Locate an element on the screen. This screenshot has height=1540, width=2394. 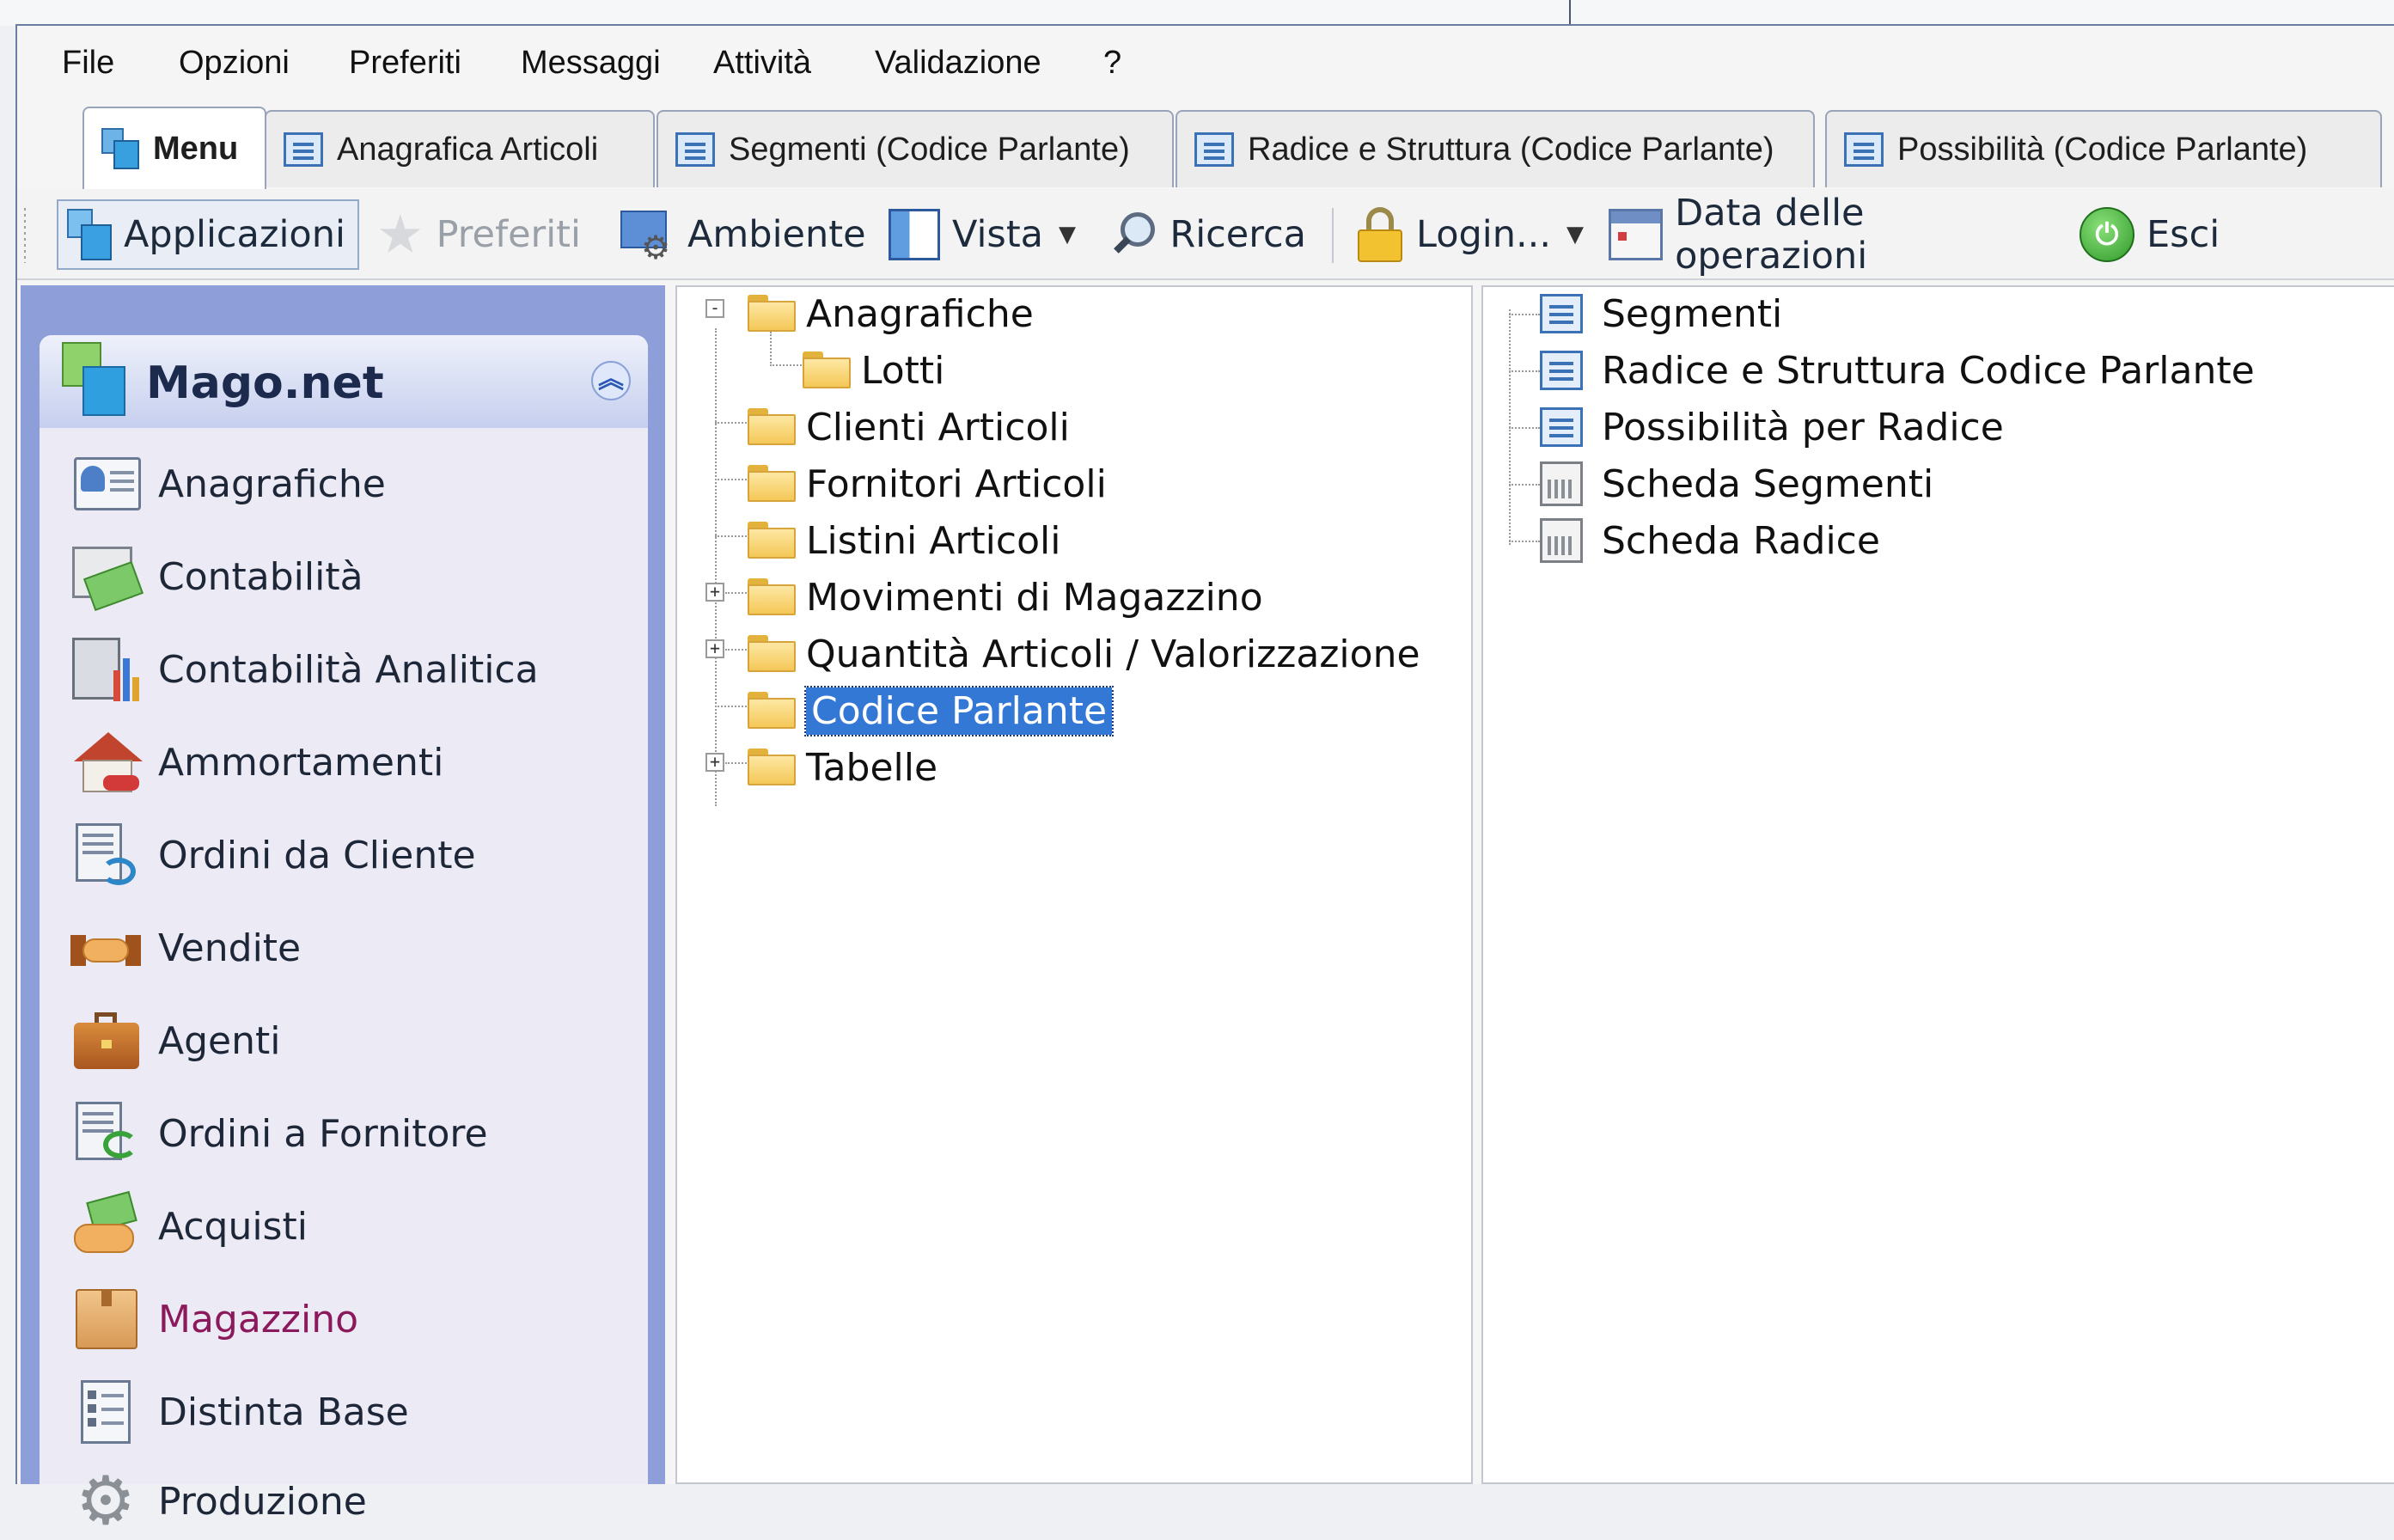
tab-possibilita: Possibilità (Codice Parlante) is located at coordinates (2103, 148).